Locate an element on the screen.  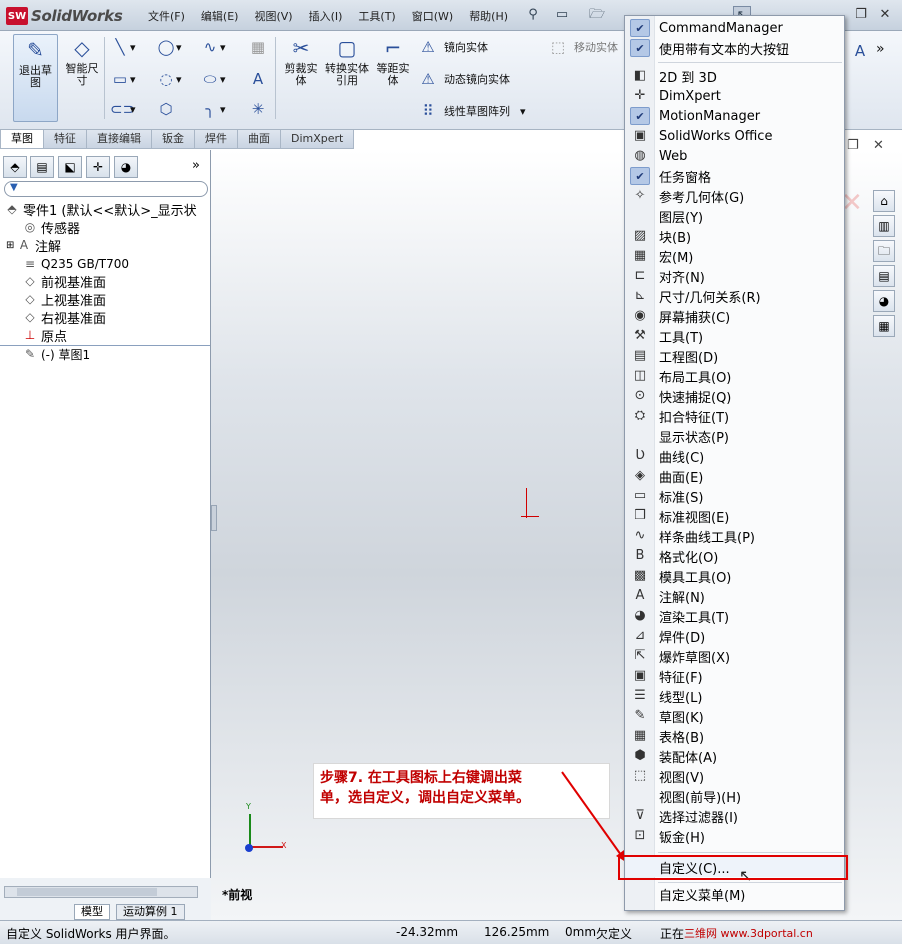
convert-entities-button: ▢ 转换实体引用 is located at coordinates (347, 61).